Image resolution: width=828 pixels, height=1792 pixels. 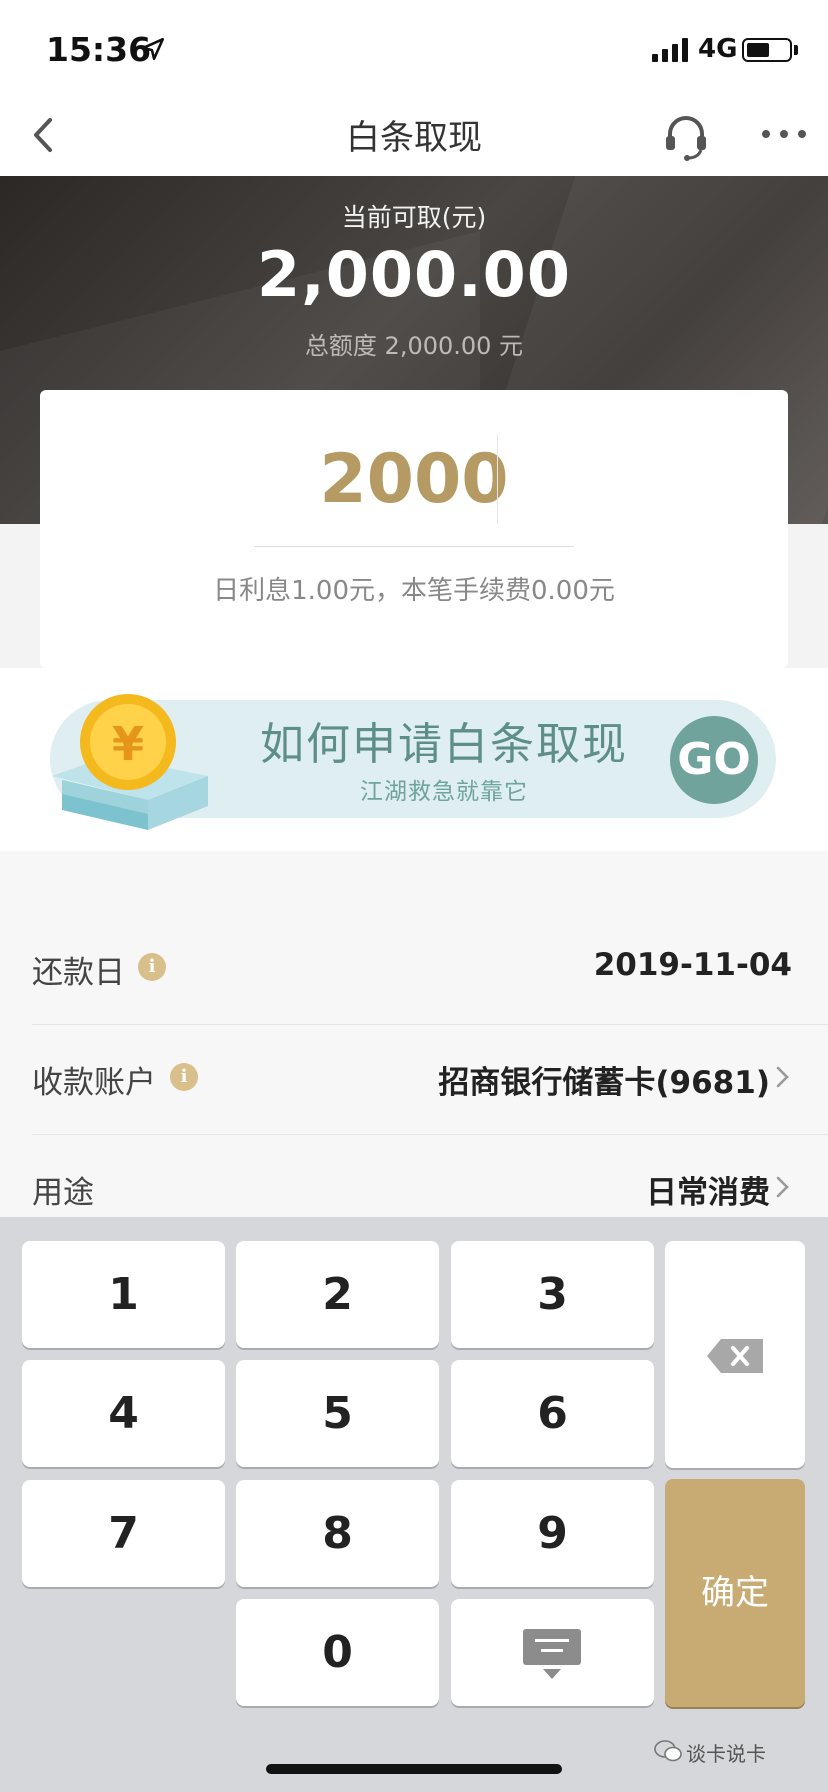 What do you see at coordinates (552, 1294) in the screenshot?
I see `key-3: 3` at bounding box center [552, 1294].